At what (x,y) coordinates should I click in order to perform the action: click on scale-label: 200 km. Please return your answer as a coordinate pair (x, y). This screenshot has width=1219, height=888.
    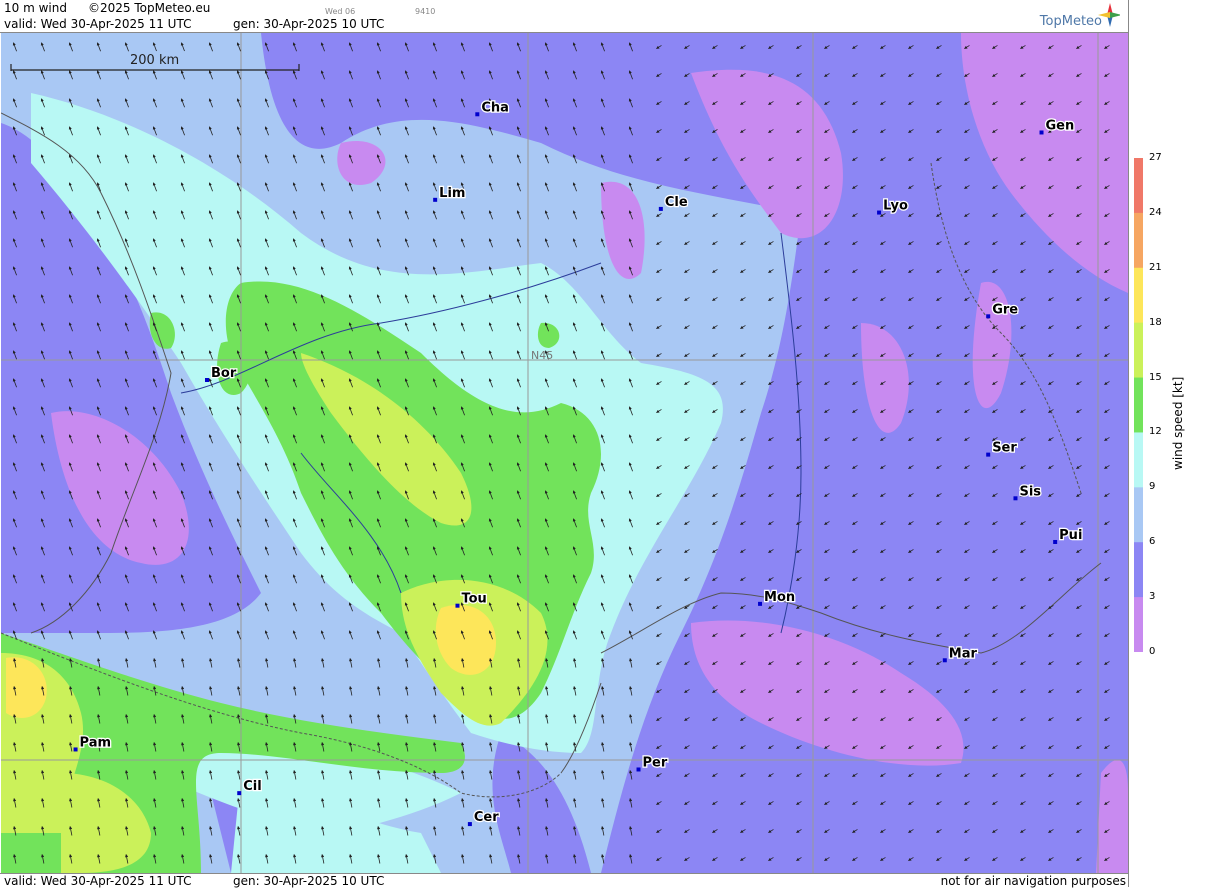
    Looking at the image, I should click on (154, 60).